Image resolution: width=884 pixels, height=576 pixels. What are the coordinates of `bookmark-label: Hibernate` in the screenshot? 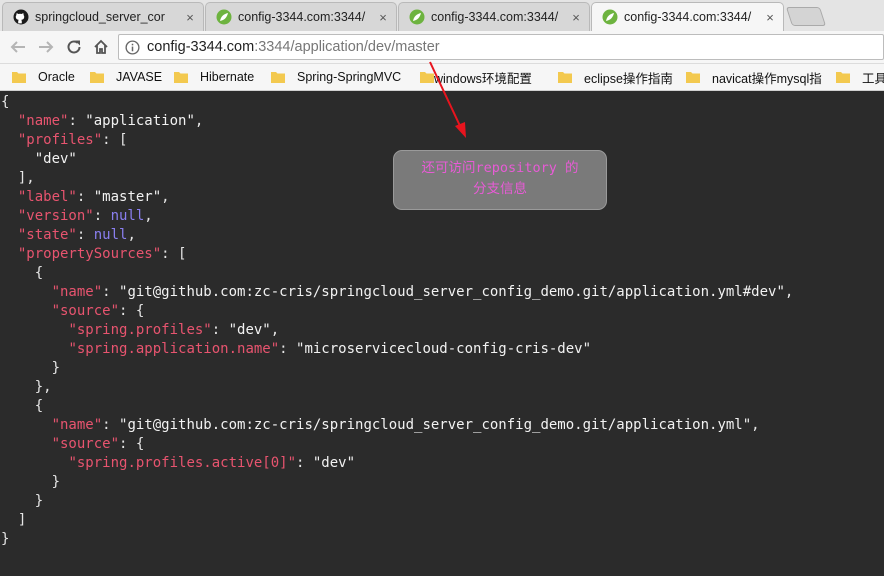 It's located at (227, 77).